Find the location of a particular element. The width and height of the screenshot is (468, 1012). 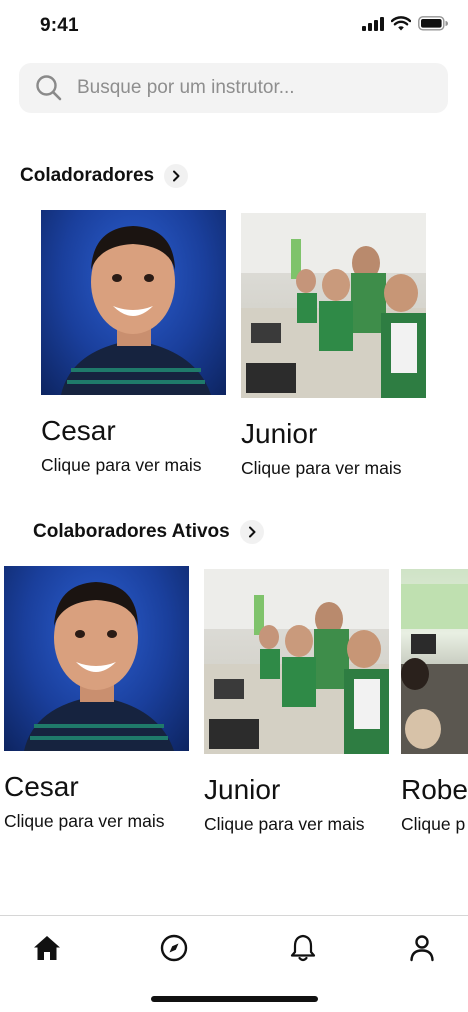

instructor-link: Clique p is located at coordinates (434, 824).